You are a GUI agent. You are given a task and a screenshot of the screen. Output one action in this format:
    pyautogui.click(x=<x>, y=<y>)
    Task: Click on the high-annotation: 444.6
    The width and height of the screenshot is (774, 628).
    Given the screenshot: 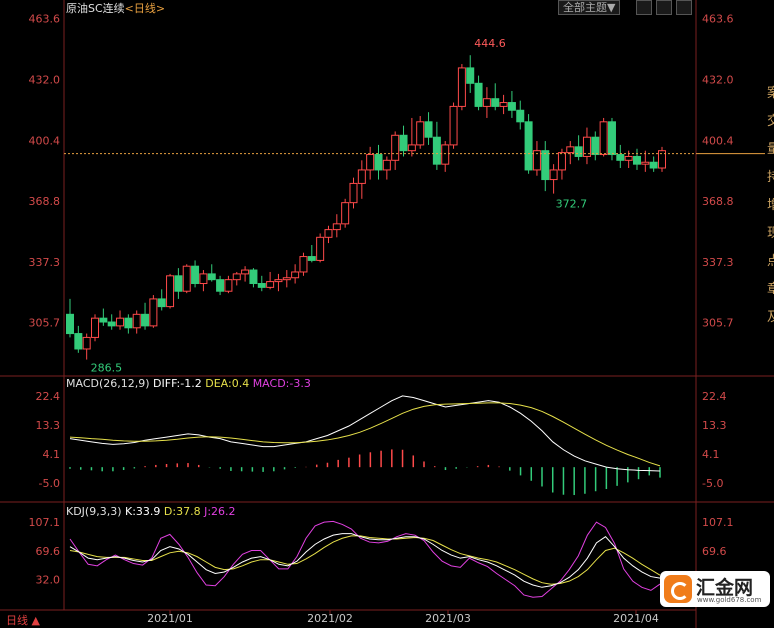 What is the action you would take?
    pyautogui.click(x=490, y=43)
    